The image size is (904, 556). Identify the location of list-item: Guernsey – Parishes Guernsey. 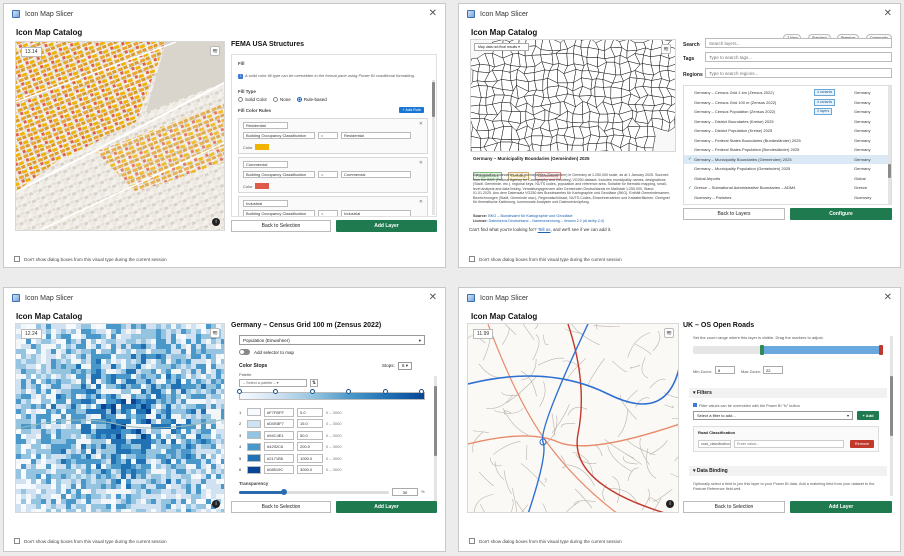
(787, 197).